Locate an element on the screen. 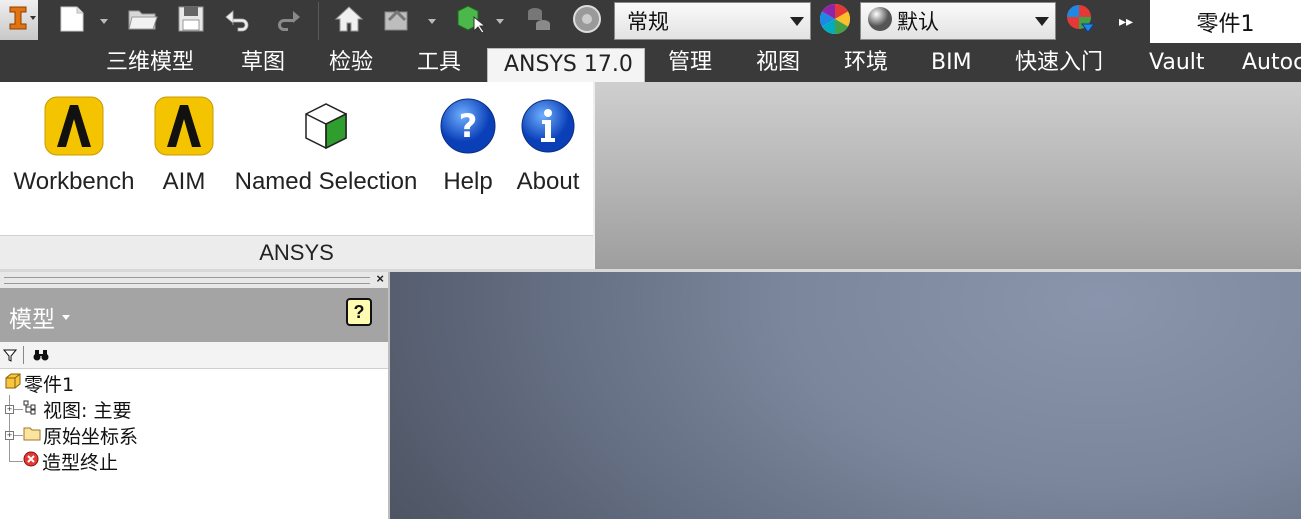  tab-autodesk: Autoc is located at coordinates (1271, 62).